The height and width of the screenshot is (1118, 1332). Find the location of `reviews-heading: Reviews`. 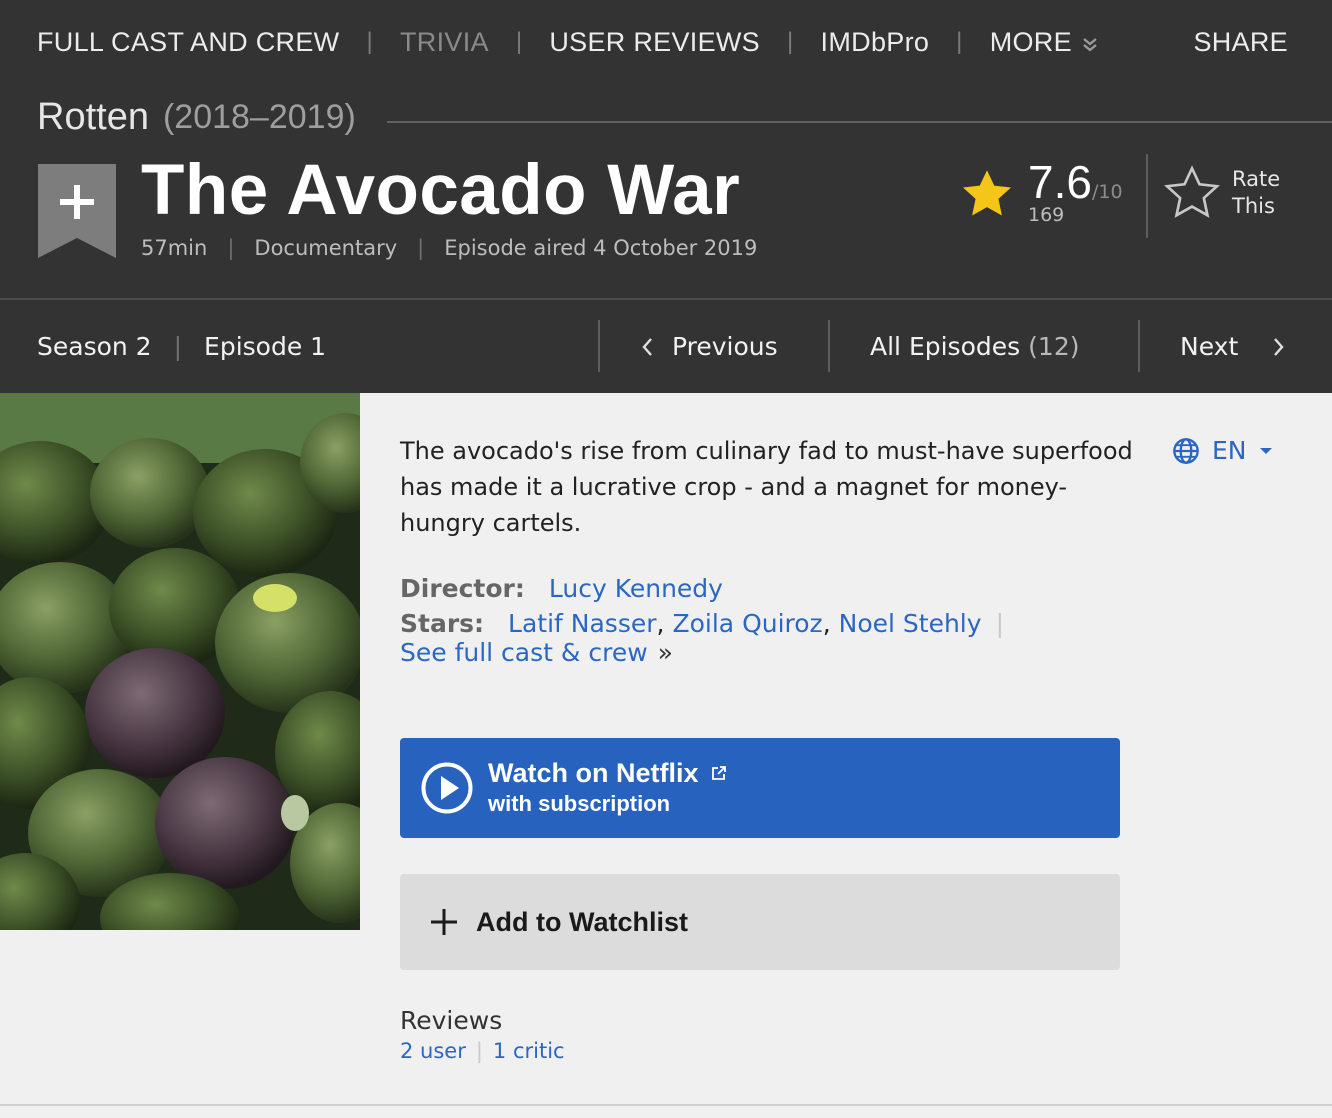

reviews-heading: Reviews is located at coordinates (451, 1020).